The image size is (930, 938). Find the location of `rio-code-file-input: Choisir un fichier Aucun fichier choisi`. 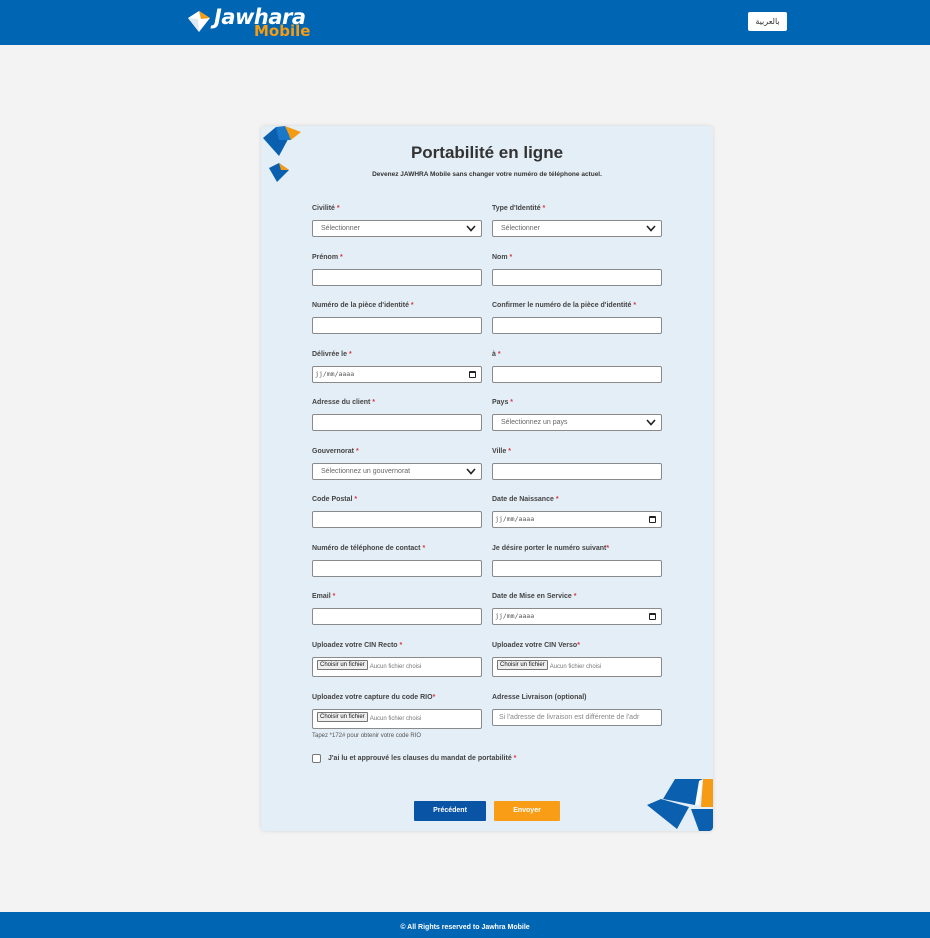

rio-code-file-input: Choisir un fichier Aucun fichier choisi is located at coordinates (397, 719).